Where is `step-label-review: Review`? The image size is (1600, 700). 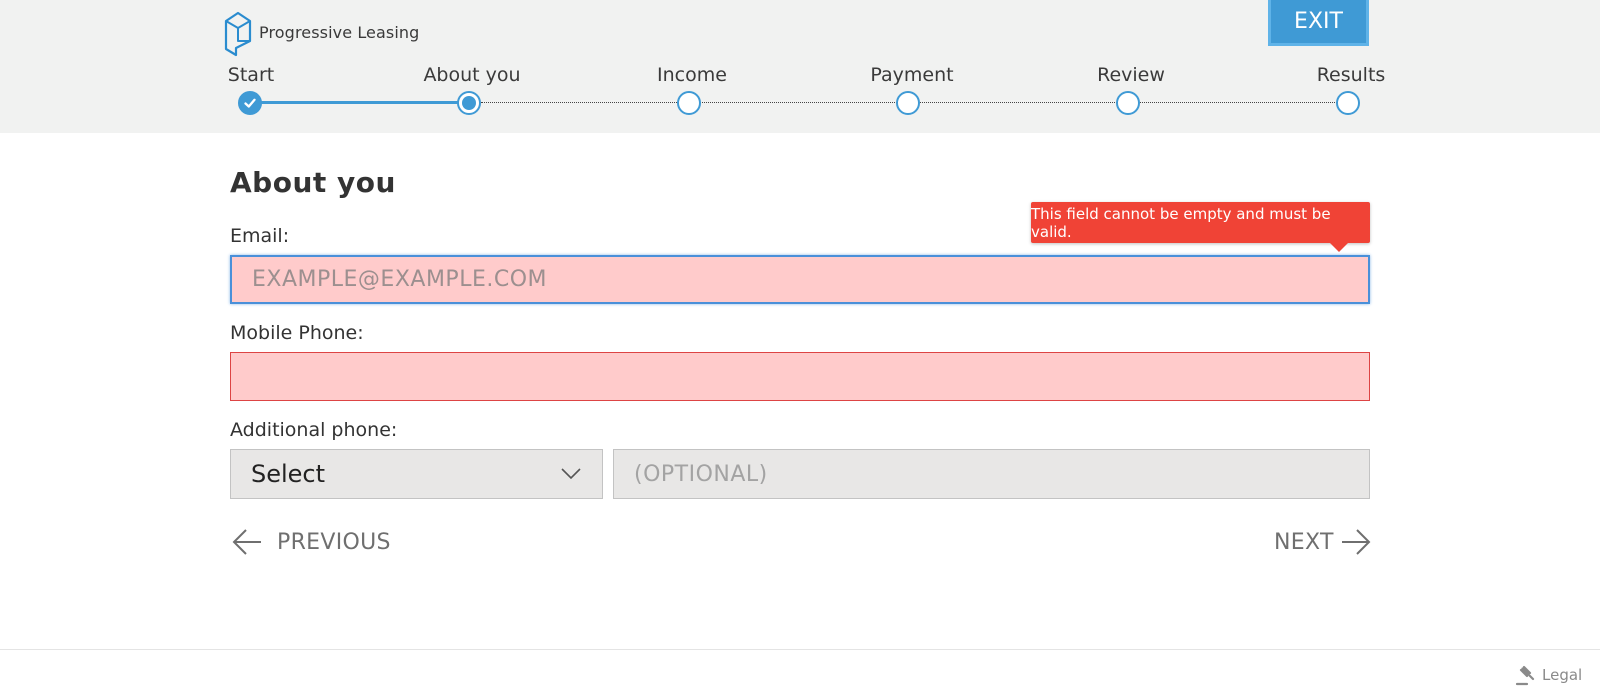 step-label-review: Review is located at coordinates (1131, 75).